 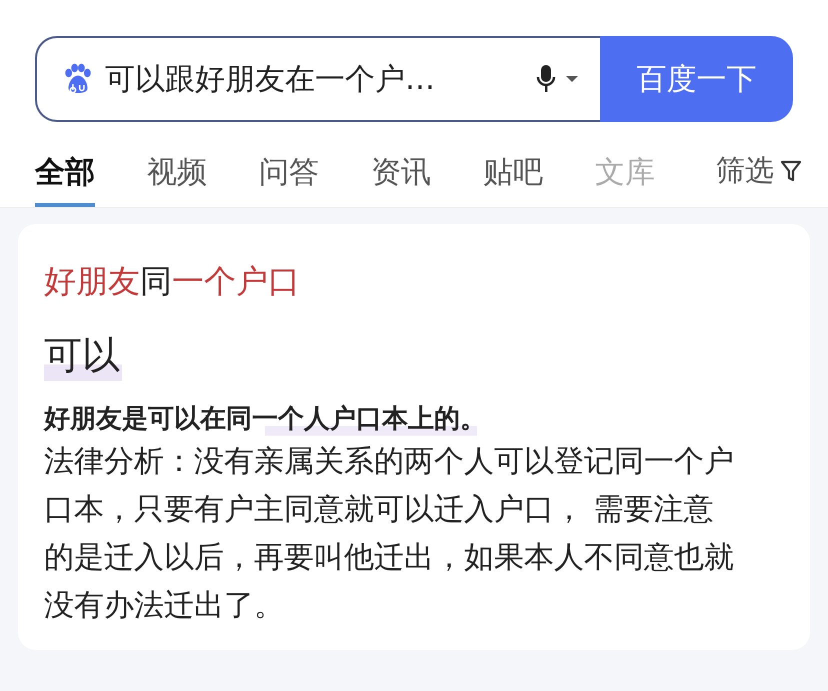 What do you see at coordinates (791, 171) in the screenshot?
I see `funnel-icon` at bounding box center [791, 171].